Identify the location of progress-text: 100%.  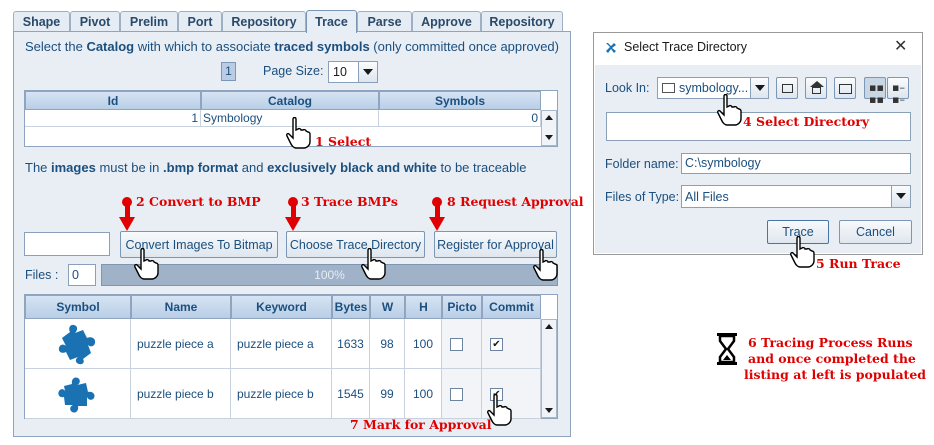
(329, 275).